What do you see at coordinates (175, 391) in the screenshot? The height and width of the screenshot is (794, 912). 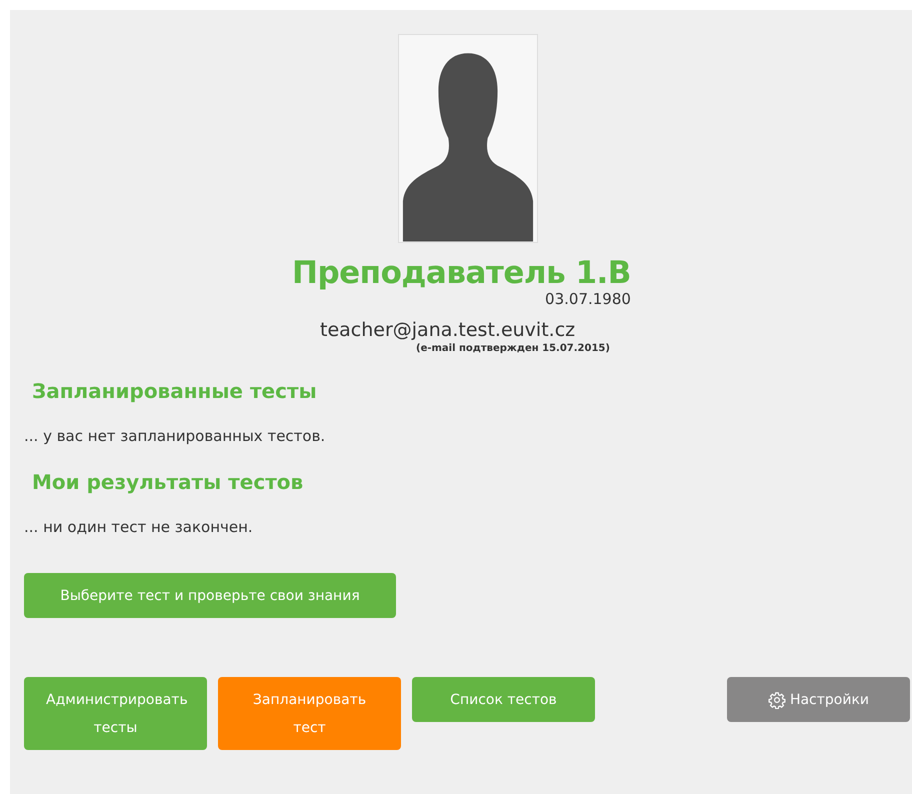 I see `section-heading: Запланированные тесты` at bounding box center [175, 391].